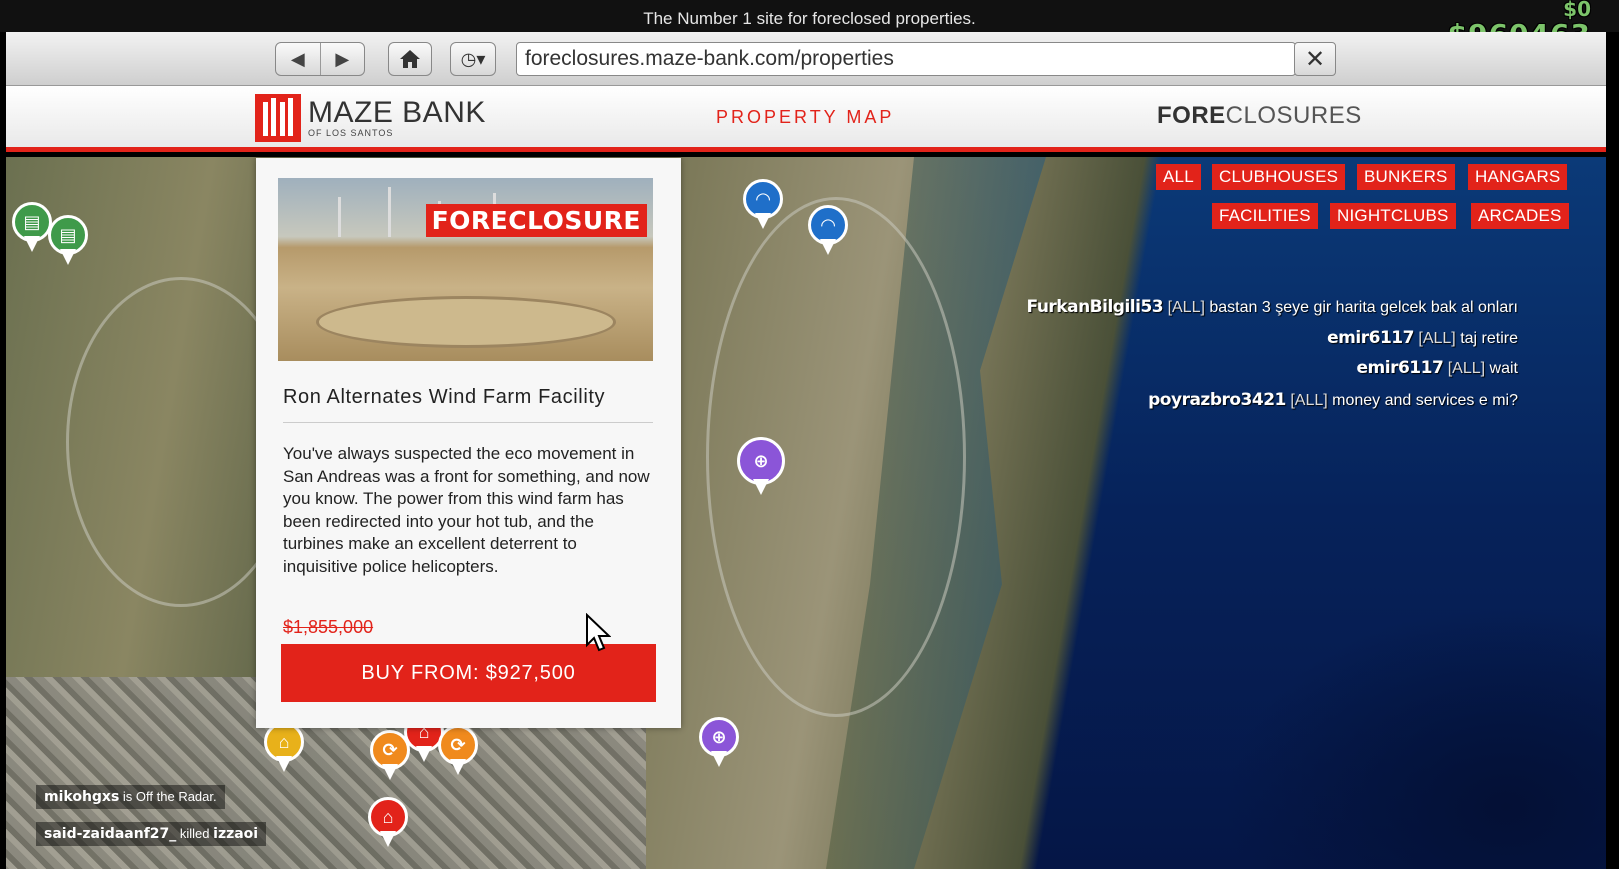 The width and height of the screenshot is (1619, 869). I want to click on divider, so click(468, 422).